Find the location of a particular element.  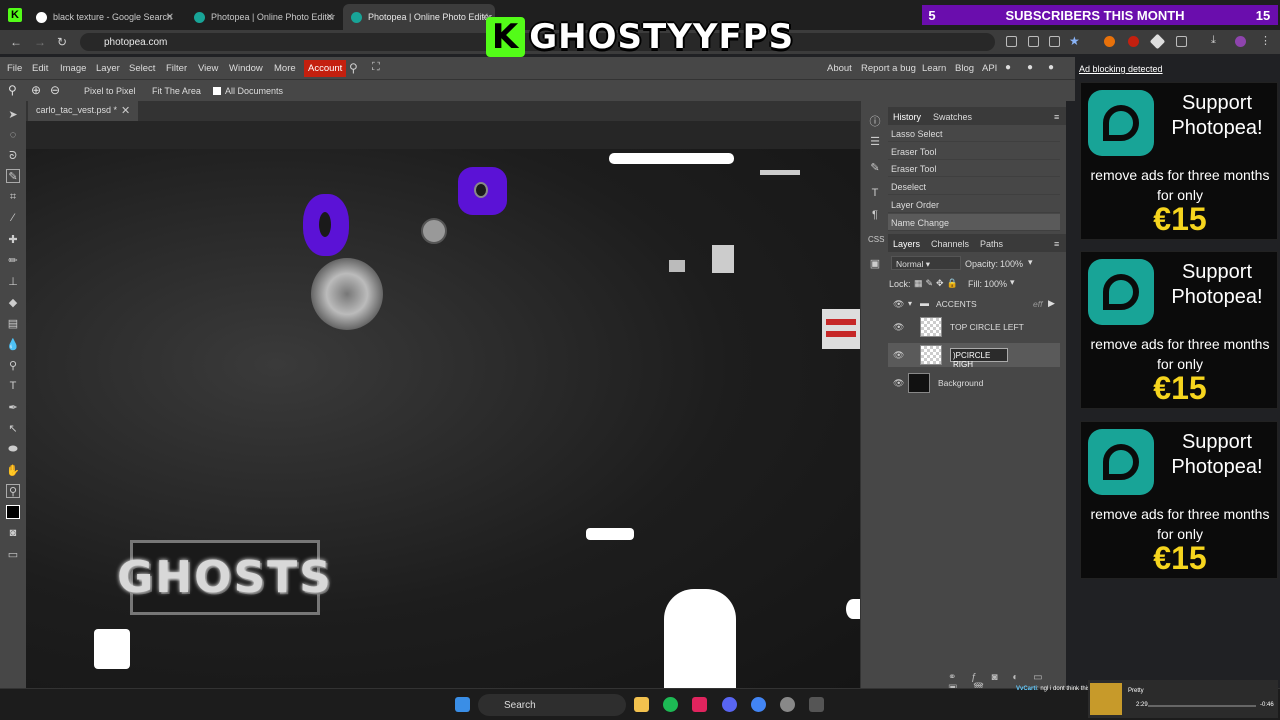

brush-settings-icon: ✎ is located at coordinates (875, 168).